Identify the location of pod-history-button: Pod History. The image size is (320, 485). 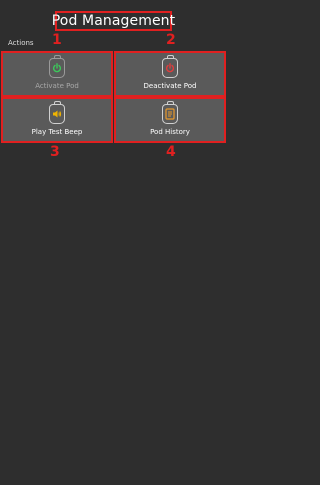
(170, 120).